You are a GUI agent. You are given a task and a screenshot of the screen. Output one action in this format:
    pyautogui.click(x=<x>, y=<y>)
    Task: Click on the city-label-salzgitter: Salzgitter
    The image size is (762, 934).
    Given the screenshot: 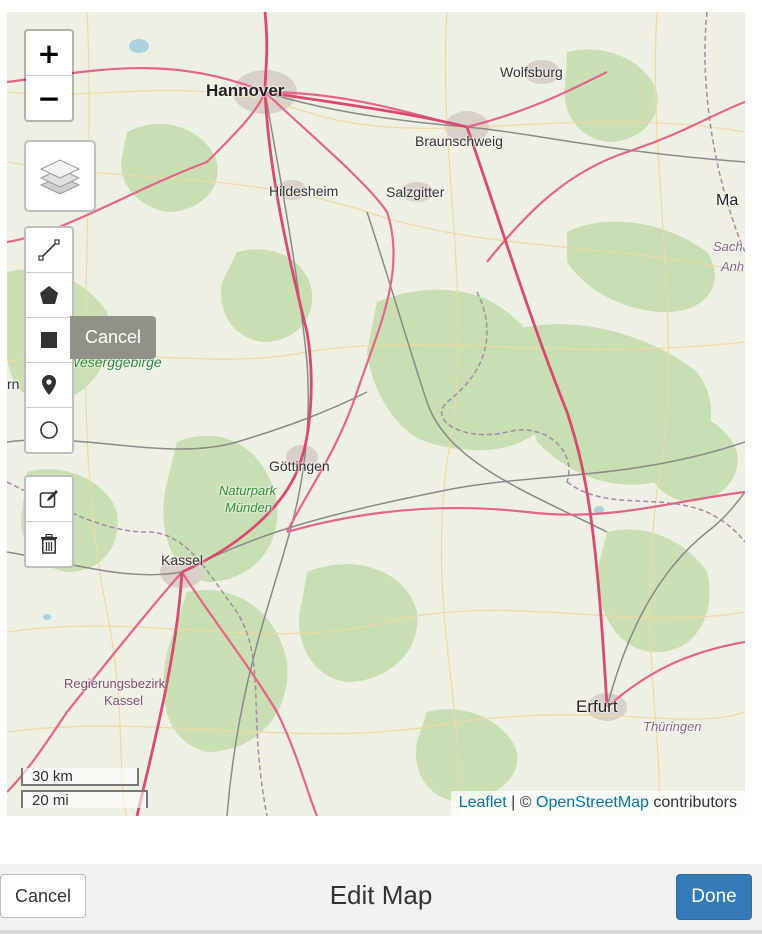 What is the action you would take?
    pyautogui.click(x=415, y=192)
    